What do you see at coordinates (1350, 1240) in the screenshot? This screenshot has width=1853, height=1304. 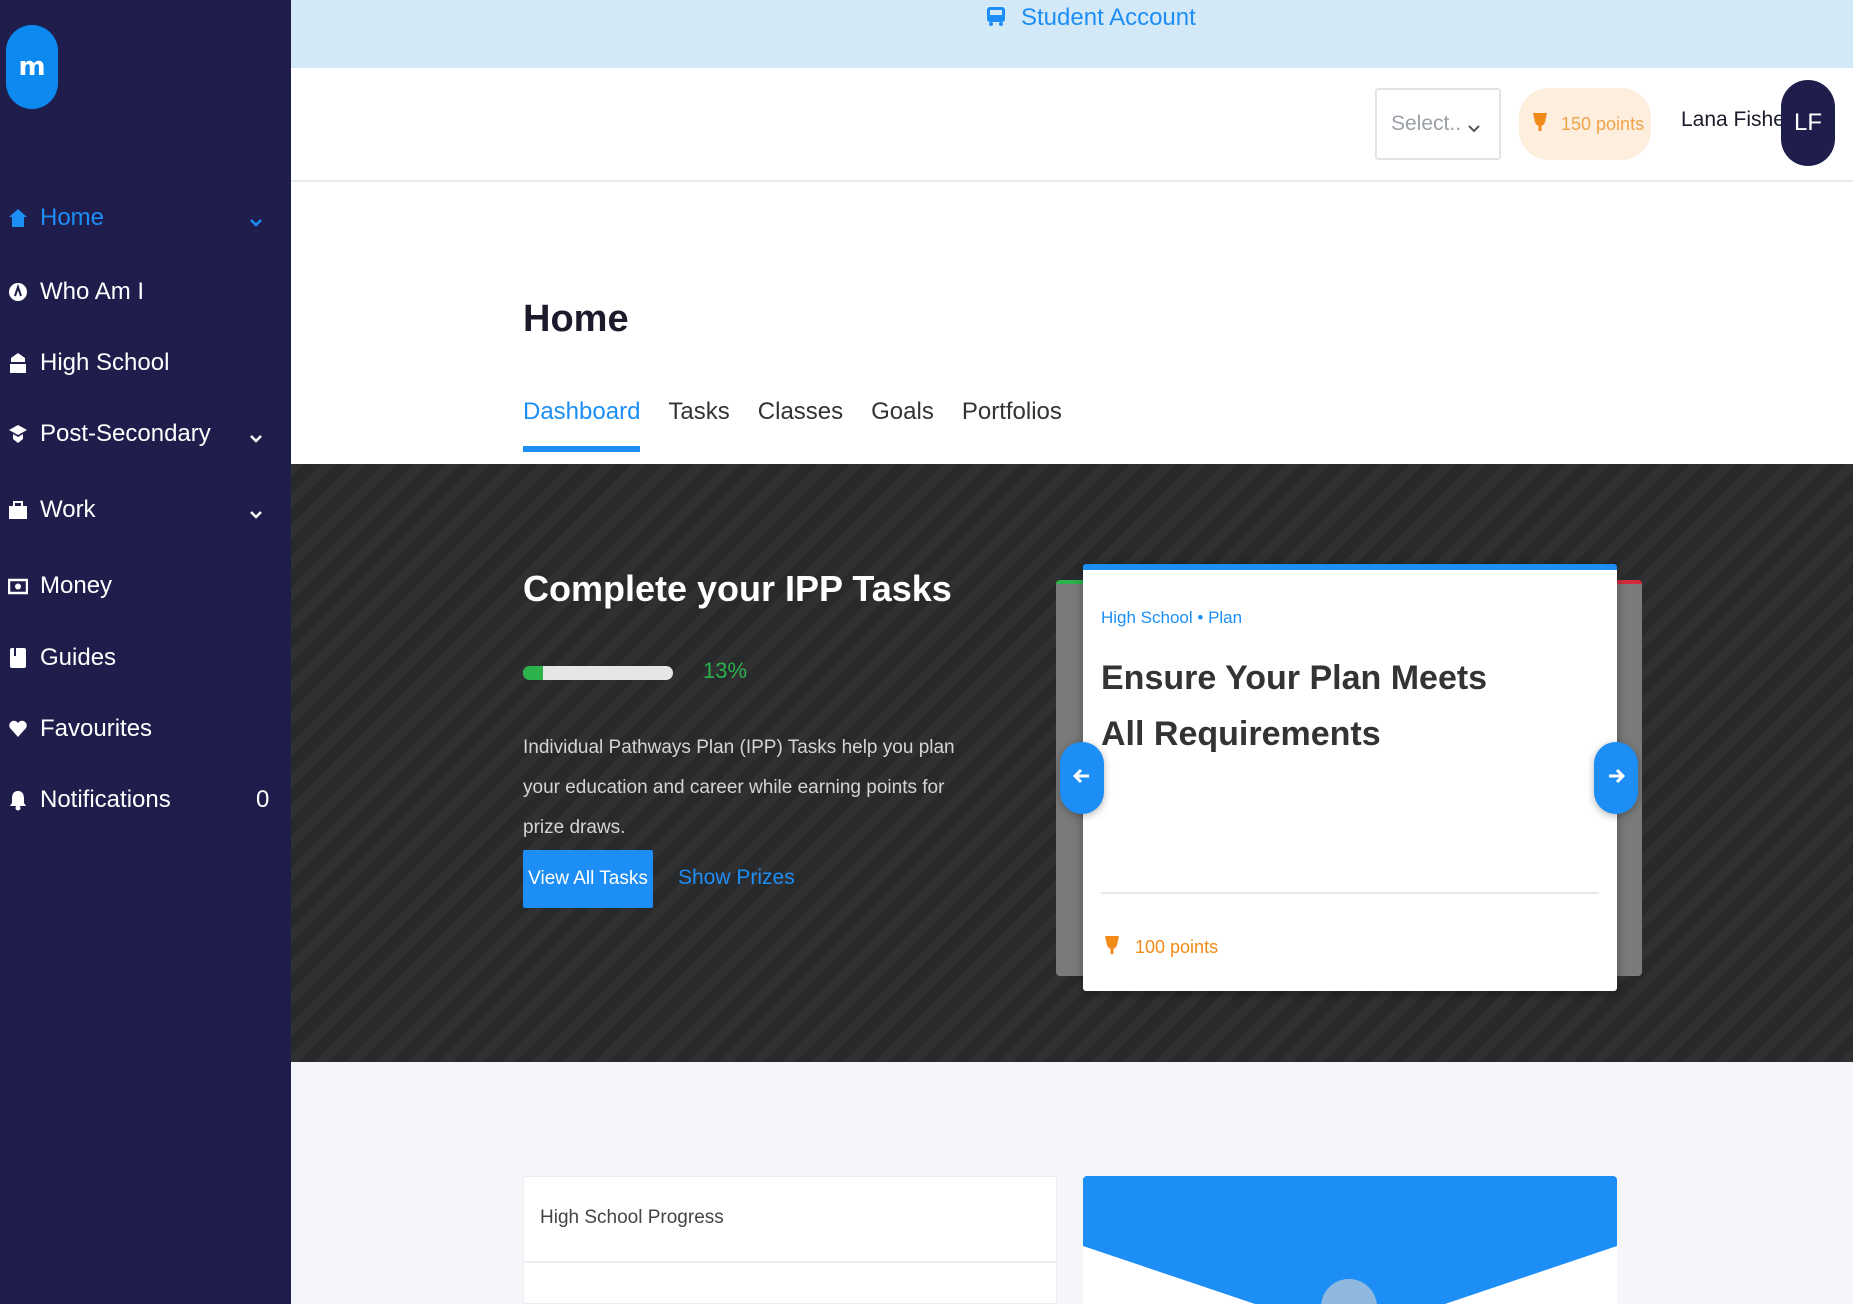 I see `promo-panel` at bounding box center [1350, 1240].